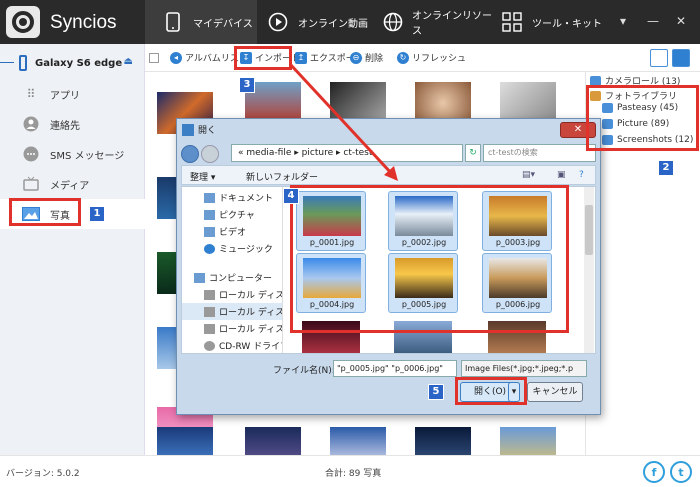 Image resolution: width=700 pixels, height=487 pixels. I want to click on annotation-arrow, so click(343, 121).